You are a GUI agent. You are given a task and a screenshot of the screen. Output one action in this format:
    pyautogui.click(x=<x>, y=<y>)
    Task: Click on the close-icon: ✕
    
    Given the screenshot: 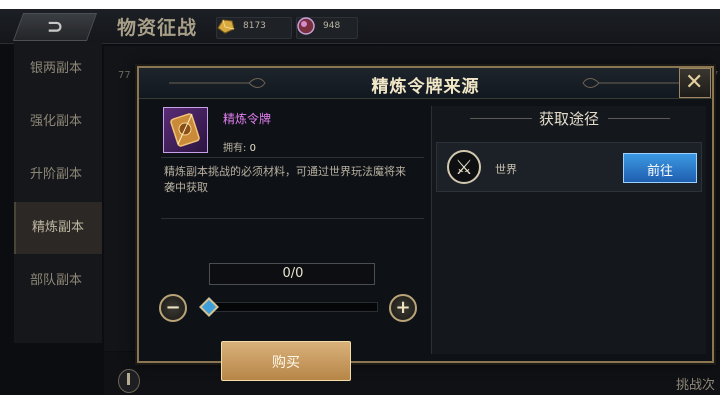 What is the action you would take?
    pyautogui.click(x=694, y=82)
    